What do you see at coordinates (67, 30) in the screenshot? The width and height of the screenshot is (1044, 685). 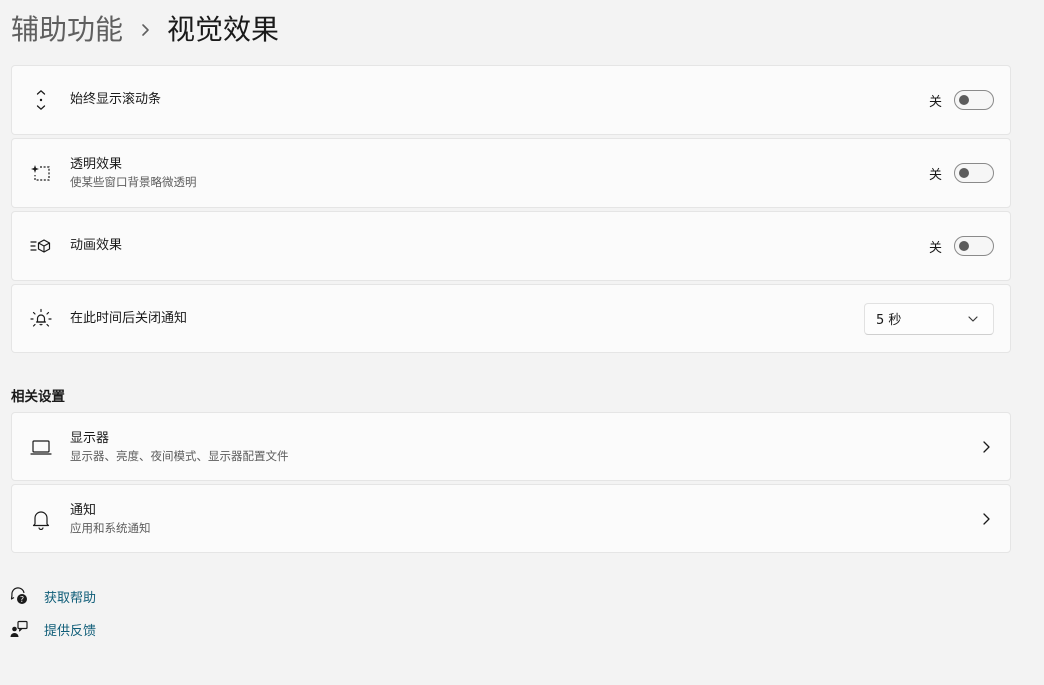 I see `breadcrumb-parent: 辅助功能` at bounding box center [67, 30].